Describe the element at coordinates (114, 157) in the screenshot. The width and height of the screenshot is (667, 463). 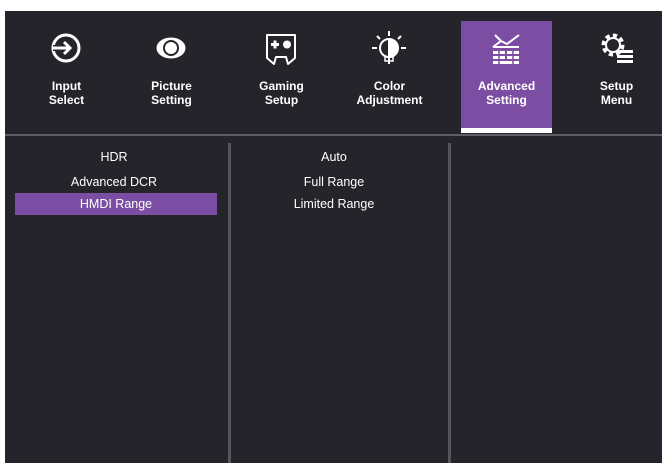
I see `menu-item-hdr: HDR` at that location.